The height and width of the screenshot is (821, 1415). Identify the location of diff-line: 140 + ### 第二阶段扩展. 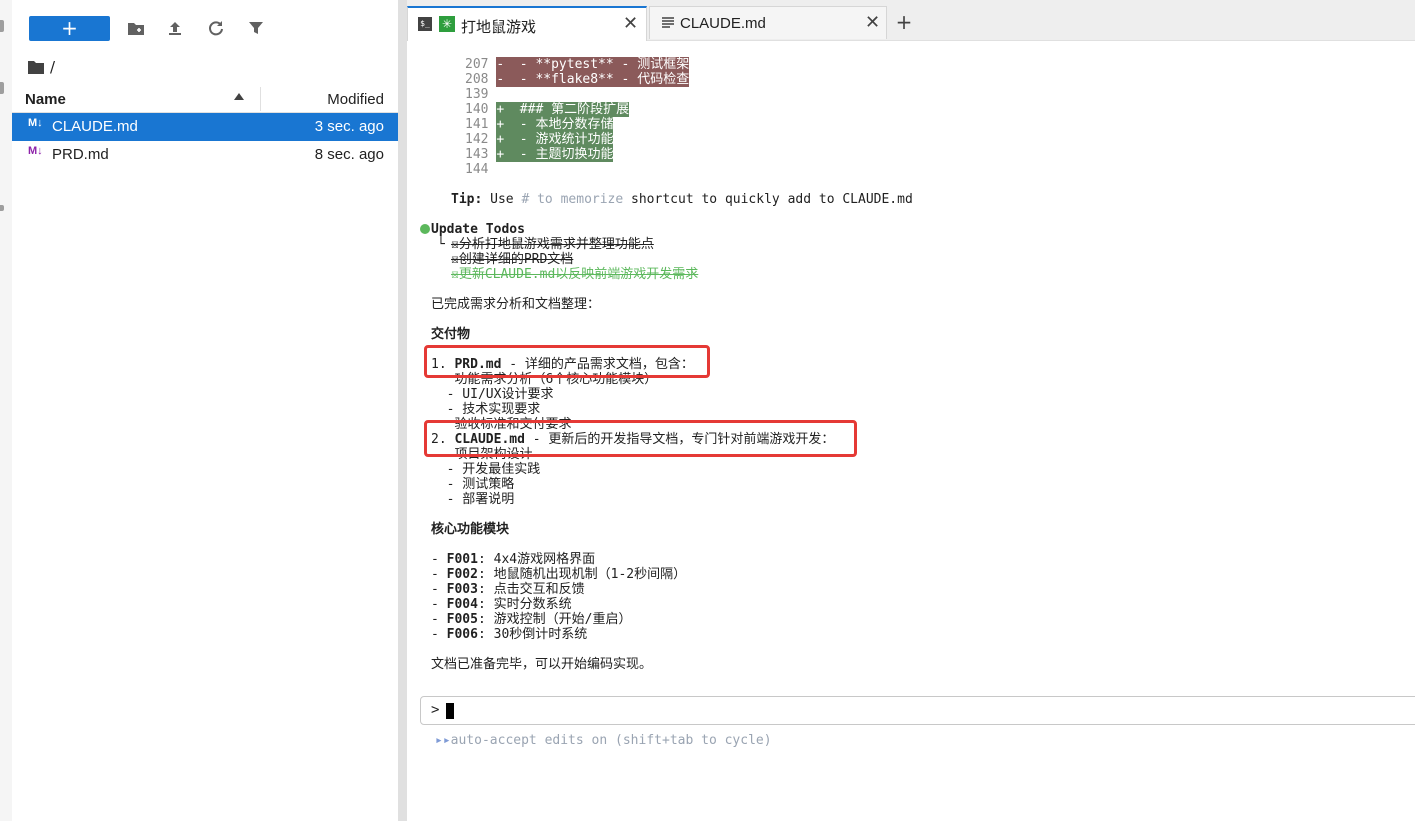
(547, 109).